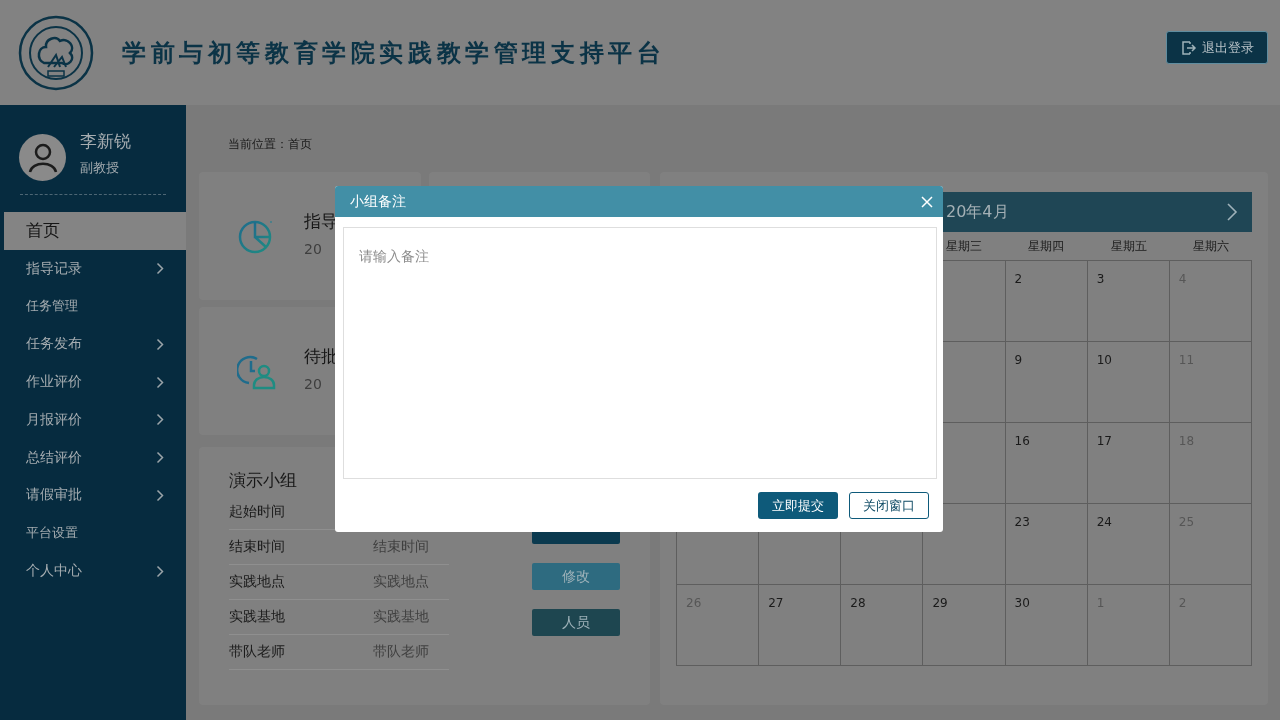 The height and width of the screenshot is (720, 1280). Describe the element at coordinates (1100, 279) in the screenshot. I see `day-number: 3` at that location.